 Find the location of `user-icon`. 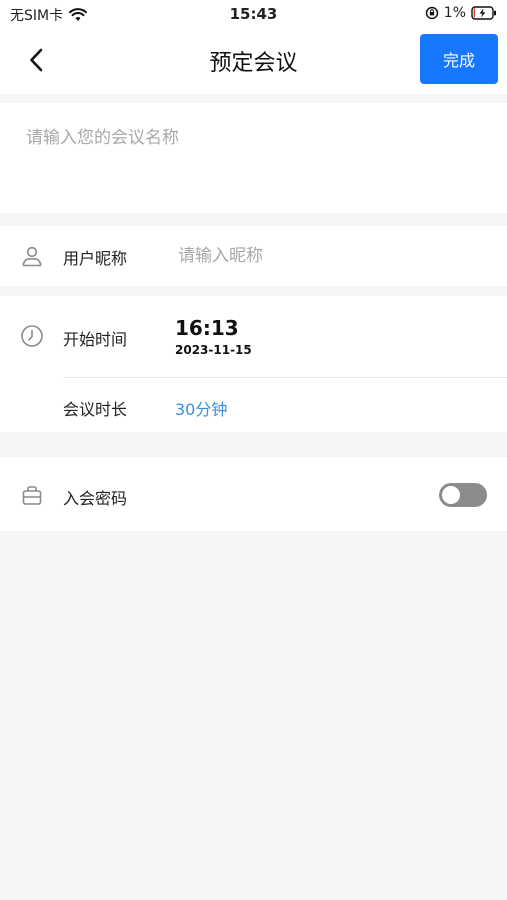

user-icon is located at coordinates (32, 256).